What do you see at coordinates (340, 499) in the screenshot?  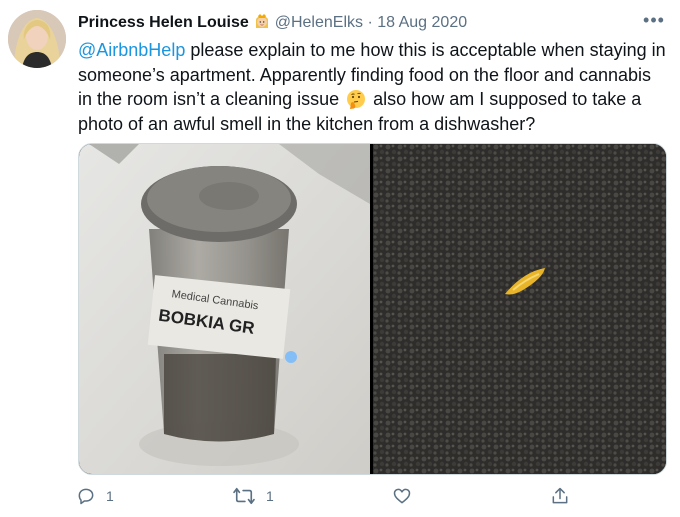 I see `tweet-actions: 1 1` at bounding box center [340, 499].